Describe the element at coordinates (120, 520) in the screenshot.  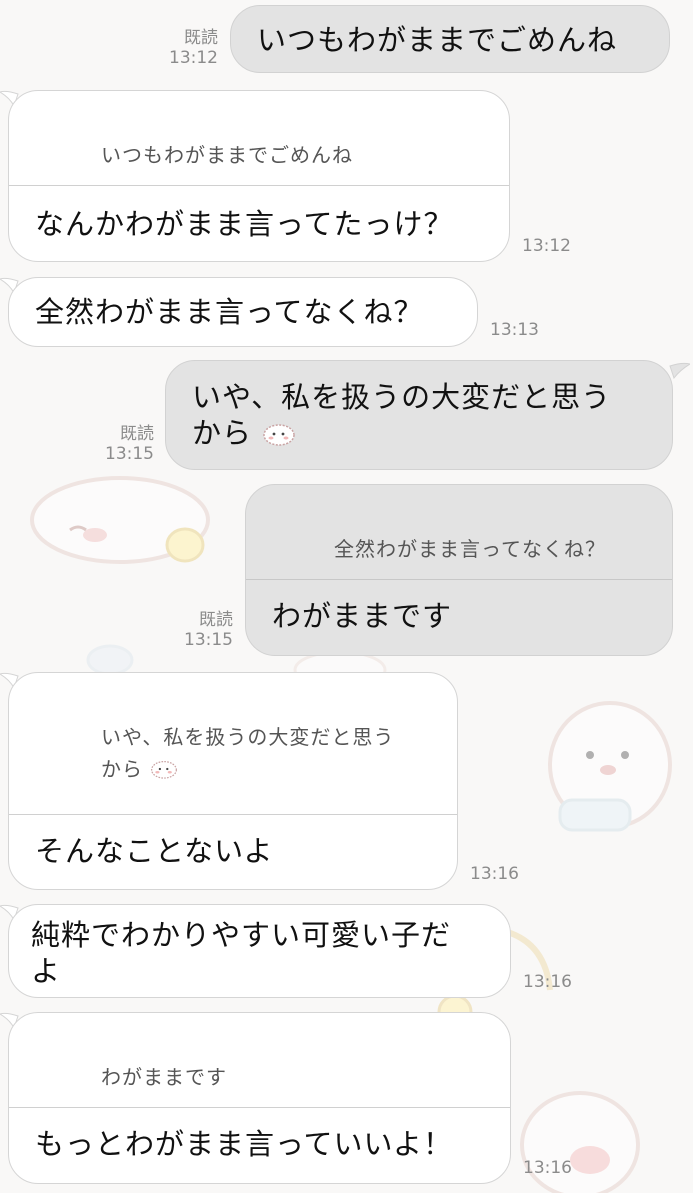
I see `wallpaper-sheep-sticker` at that location.